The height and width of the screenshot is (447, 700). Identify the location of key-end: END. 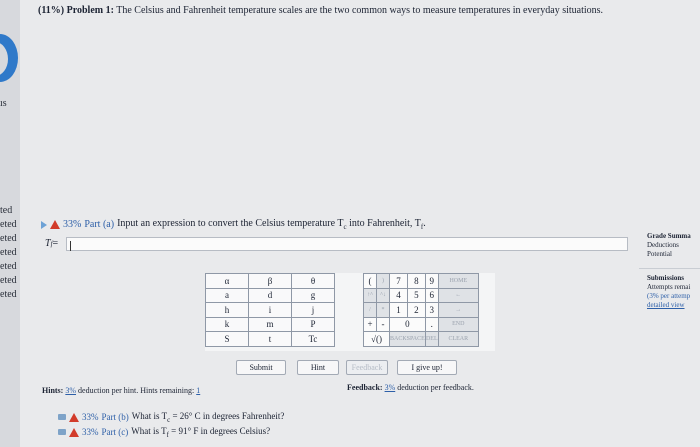
(458, 324).